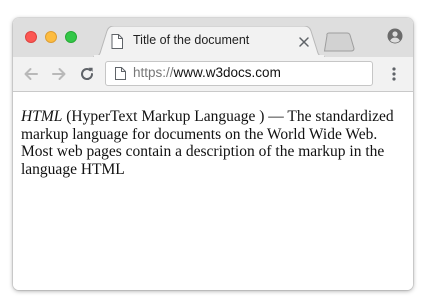 The height and width of the screenshot is (307, 425). Describe the element at coordinates (227, 72) in the screenshot. I see `url-host: www.w3docs.com` at that location.